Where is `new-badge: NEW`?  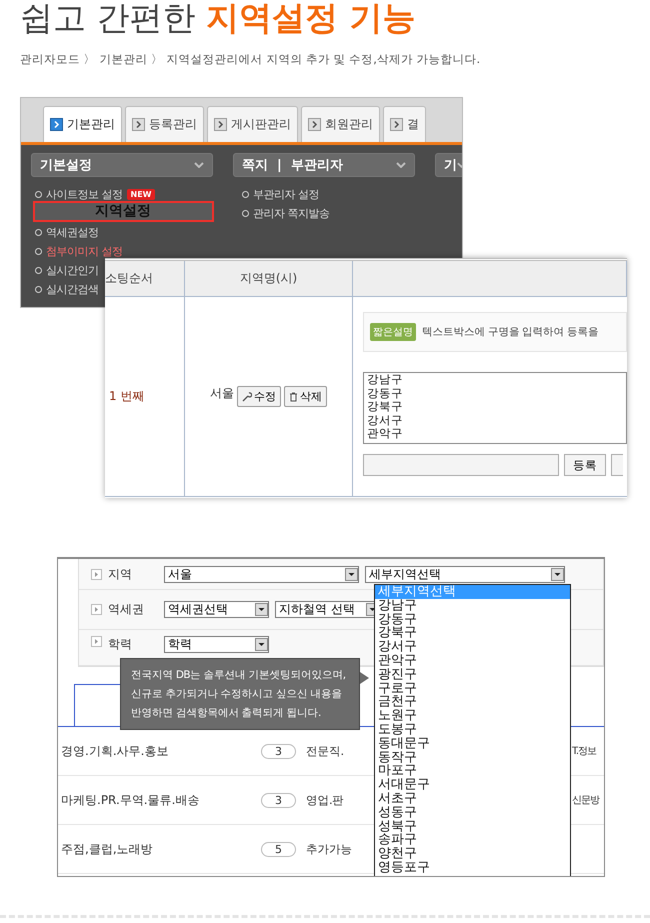 new-badge: NEW is located at coordinates (141, 194).